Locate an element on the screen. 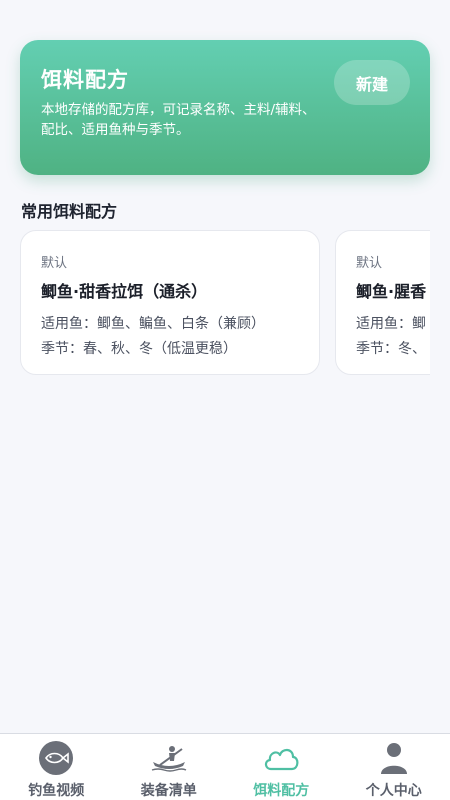 The width and height of the screenshot is (450, 800). recipe-fish: 适用鱼：鲫 is located at coordinates (391, 324).